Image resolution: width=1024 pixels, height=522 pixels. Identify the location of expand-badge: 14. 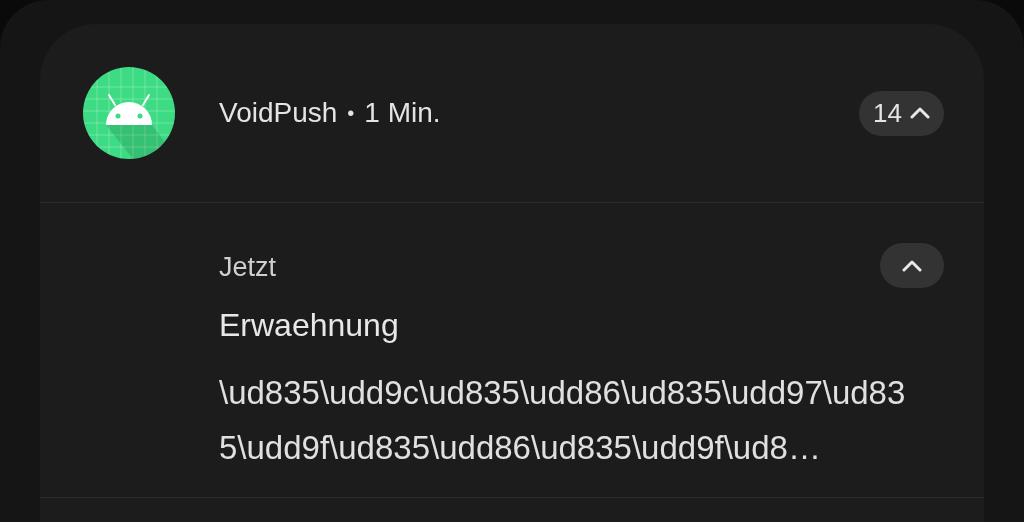
(901, 113).